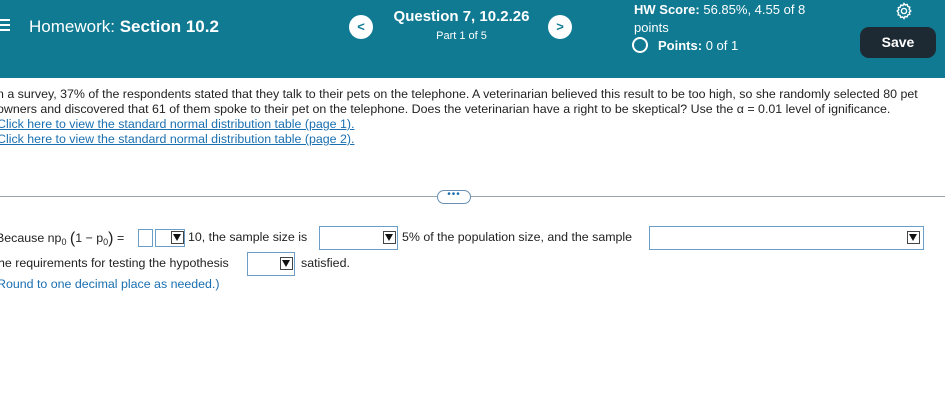 This screenshot has height=410, width=945. Describe the element at coordinates (461, 36) in the screenshot. I see `question-part: Part 1 of 5` at that location.